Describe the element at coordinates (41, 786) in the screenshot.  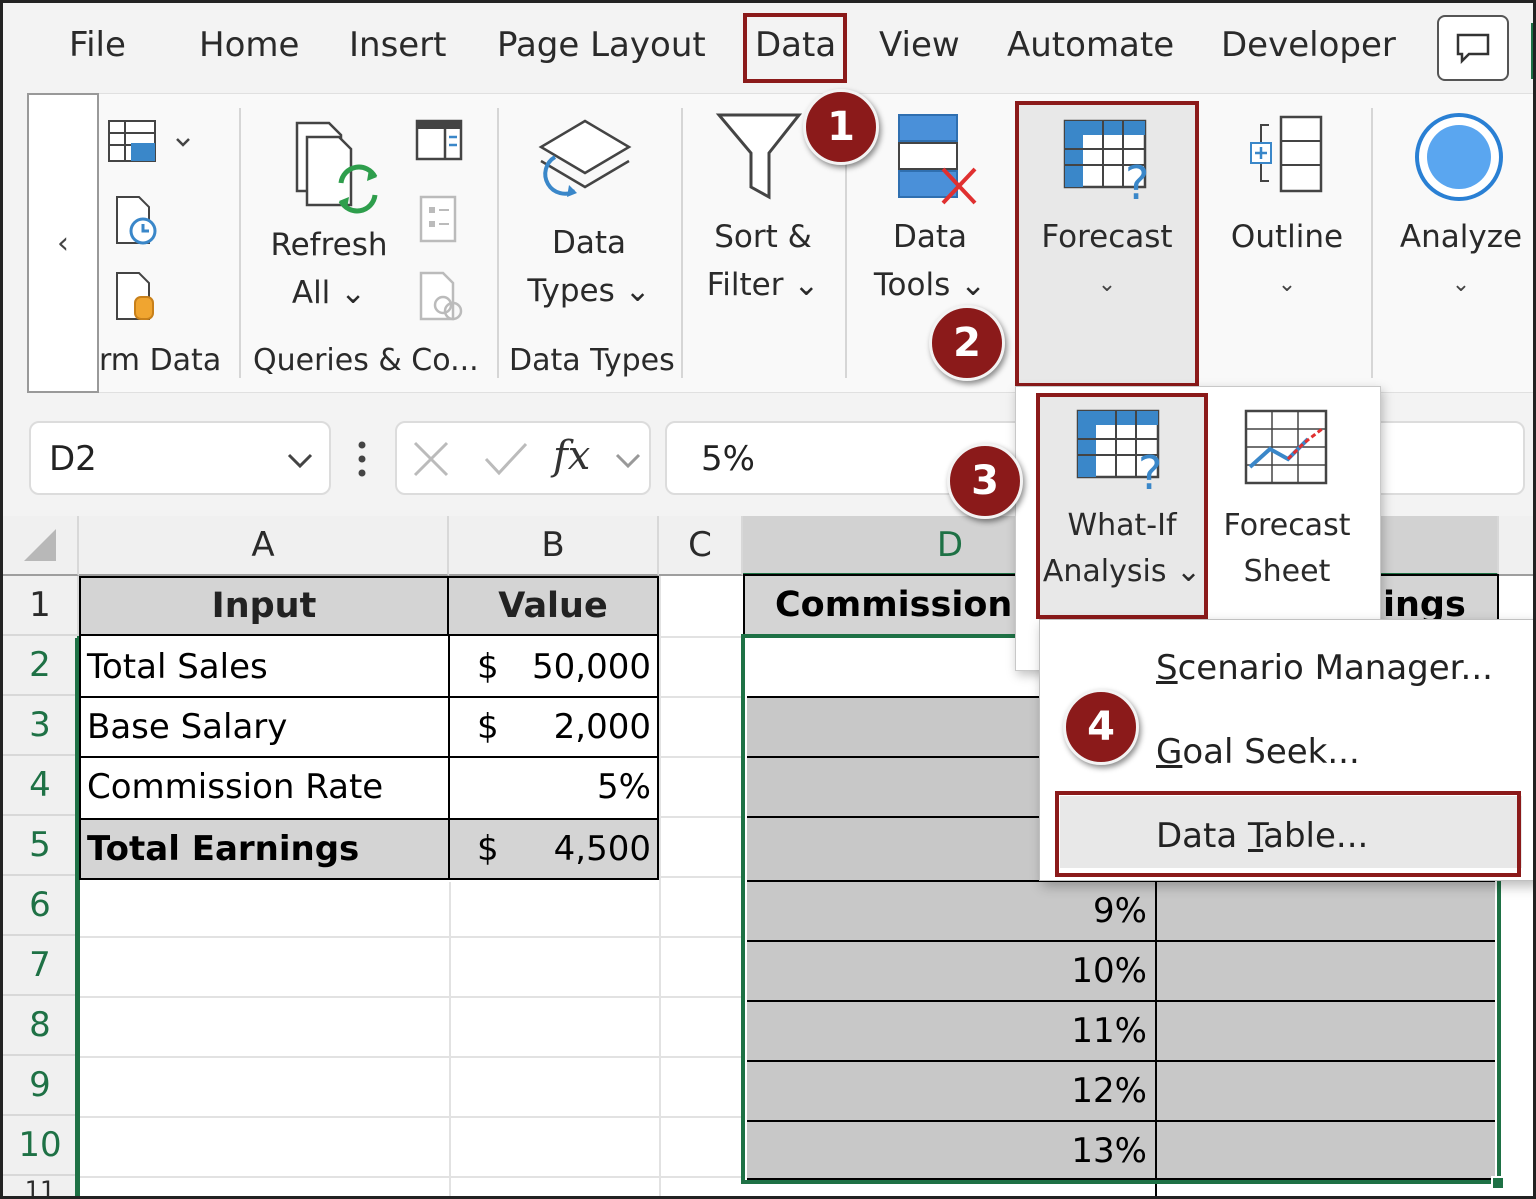
I see `row-header-4: 4` at that location.